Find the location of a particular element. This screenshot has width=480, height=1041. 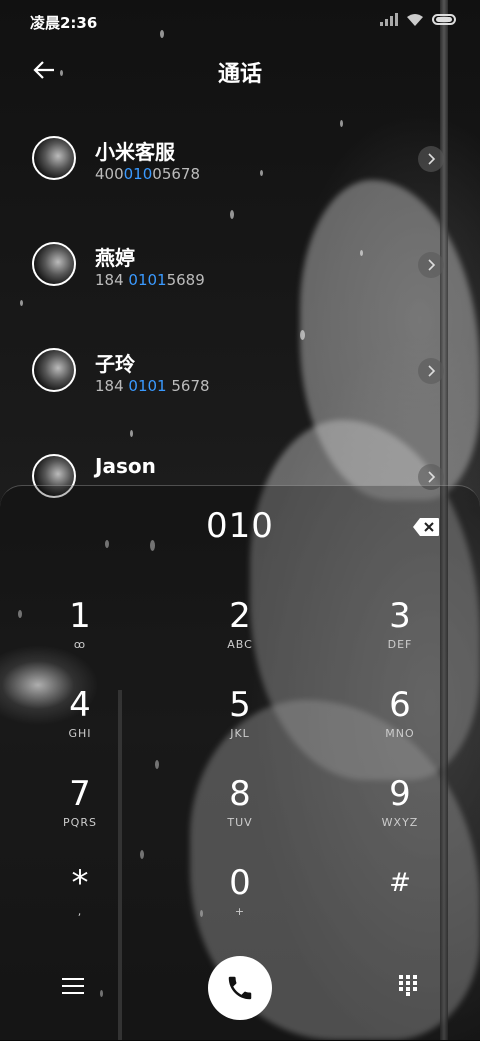

menu-icon is located at coordinates (73, 987).